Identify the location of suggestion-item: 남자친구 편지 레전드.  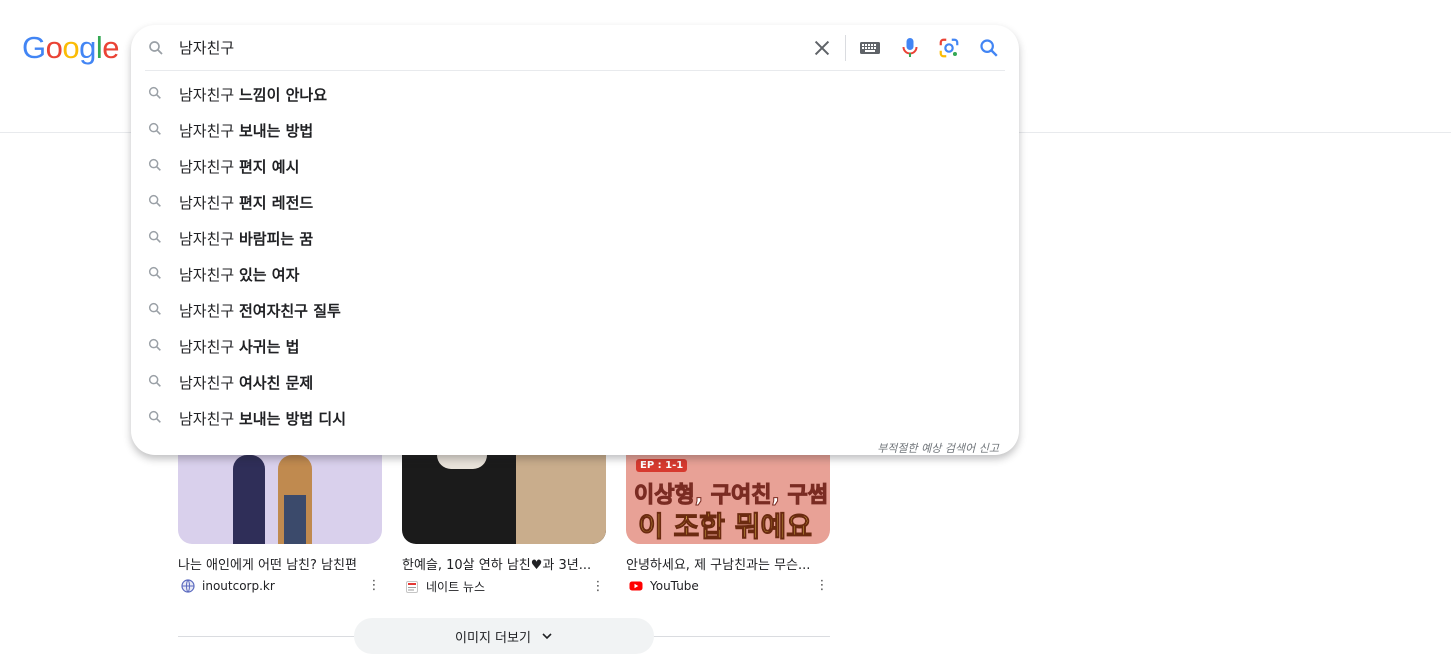
(575, 201).